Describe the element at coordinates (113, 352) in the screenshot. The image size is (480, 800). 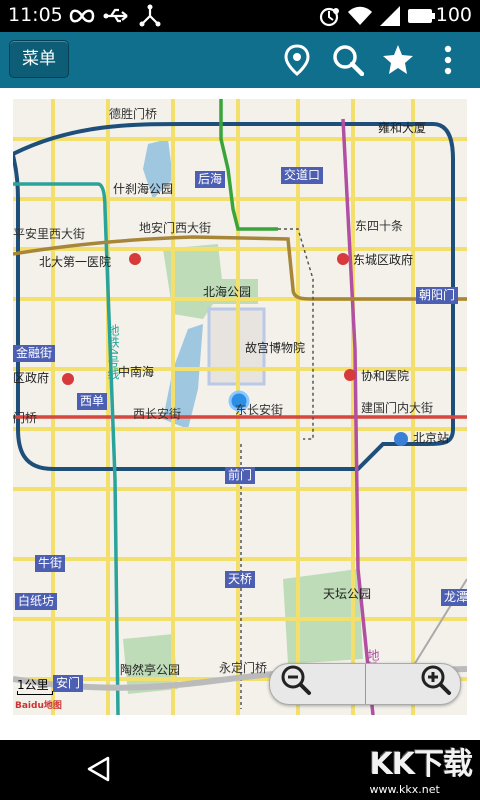
I see `road-metro4: 地铁4号线` at that location.